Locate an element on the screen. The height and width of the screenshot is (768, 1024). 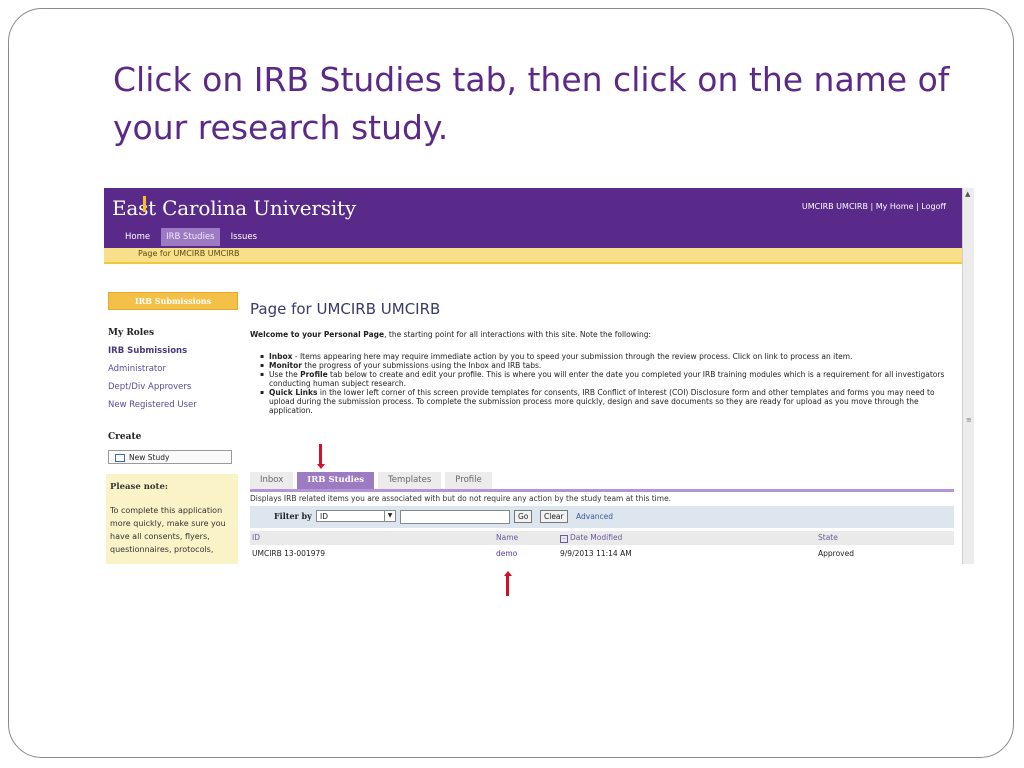
university-logo: East Carolina University is located at coordinates (234, 208).